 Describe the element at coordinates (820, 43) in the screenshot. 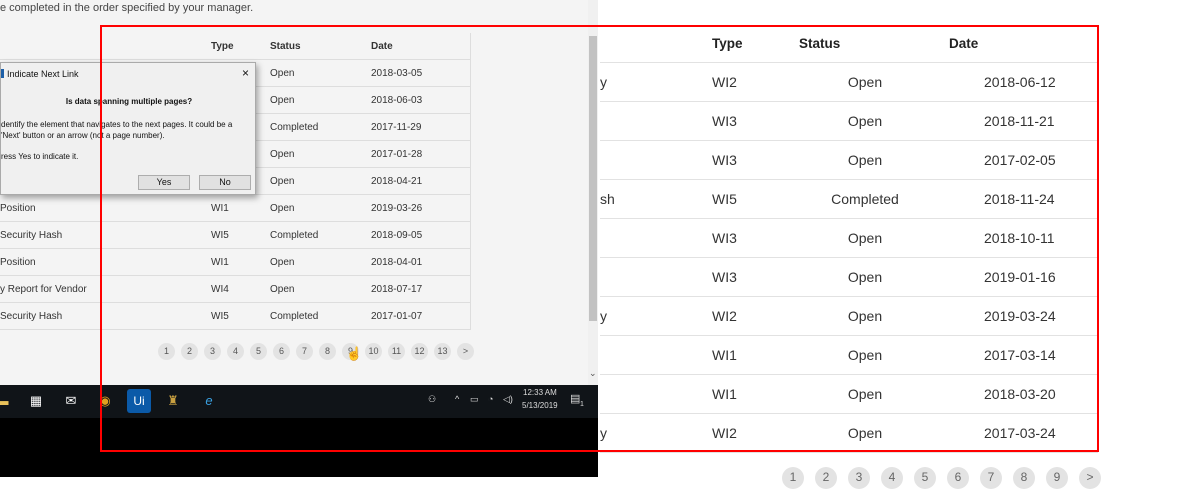

I see `cell-status: Status` at that location.